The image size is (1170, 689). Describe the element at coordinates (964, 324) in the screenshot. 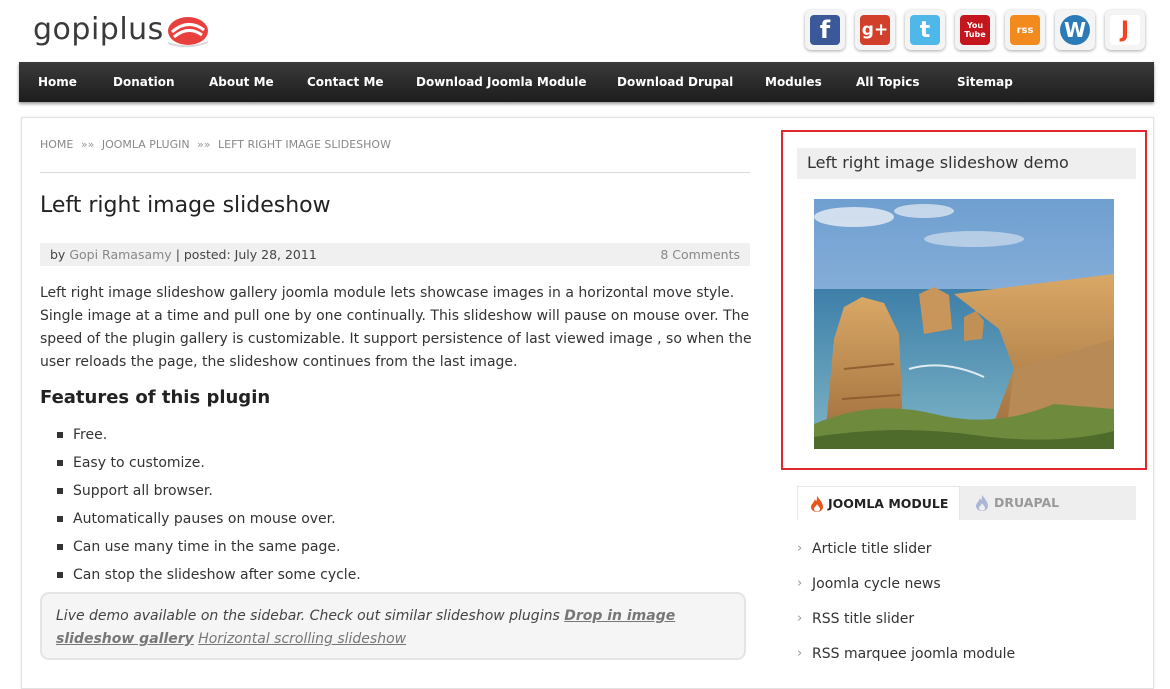

I see `slideshow-image` at that location.